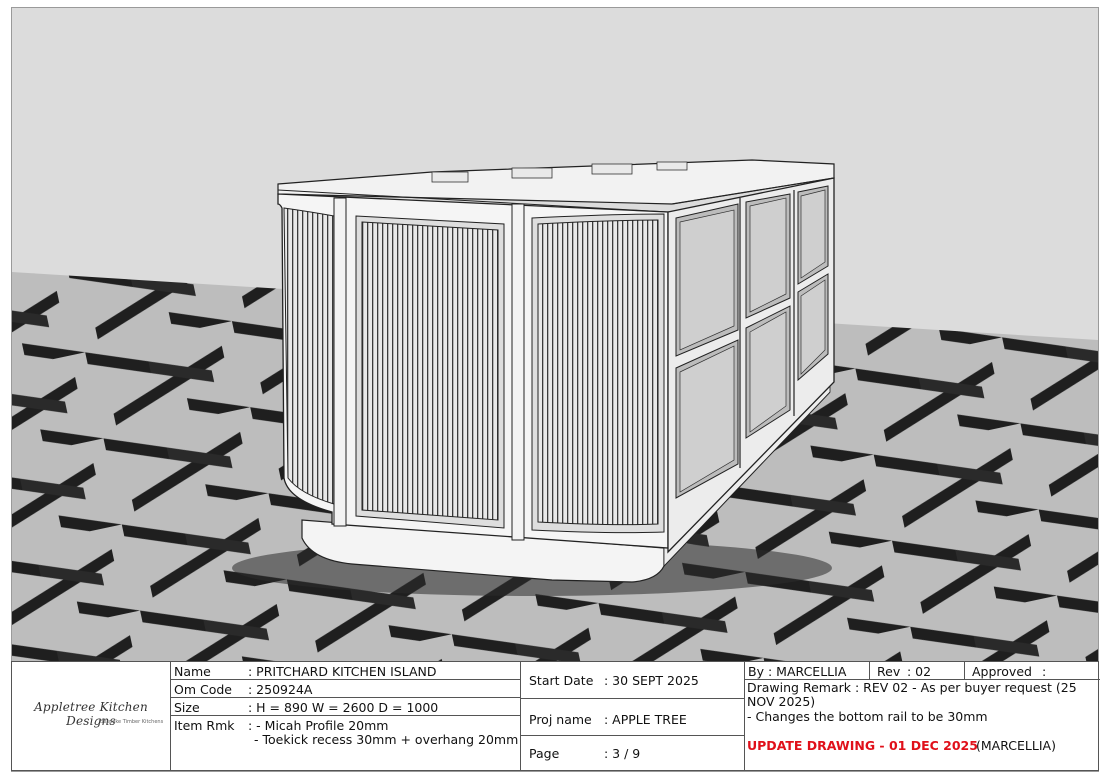 This screenshot has width=1109, height=779. I want to click on approved-label: Approved, so click(1002, 671).